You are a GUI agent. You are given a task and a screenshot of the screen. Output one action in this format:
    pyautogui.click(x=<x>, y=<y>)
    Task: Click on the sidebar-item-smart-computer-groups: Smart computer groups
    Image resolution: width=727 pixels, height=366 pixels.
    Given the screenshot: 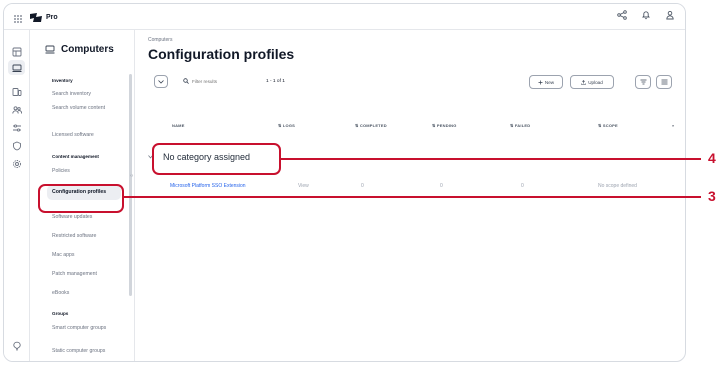 What is the action you would take?
    pyautogui.click(x=87, y=328)
    